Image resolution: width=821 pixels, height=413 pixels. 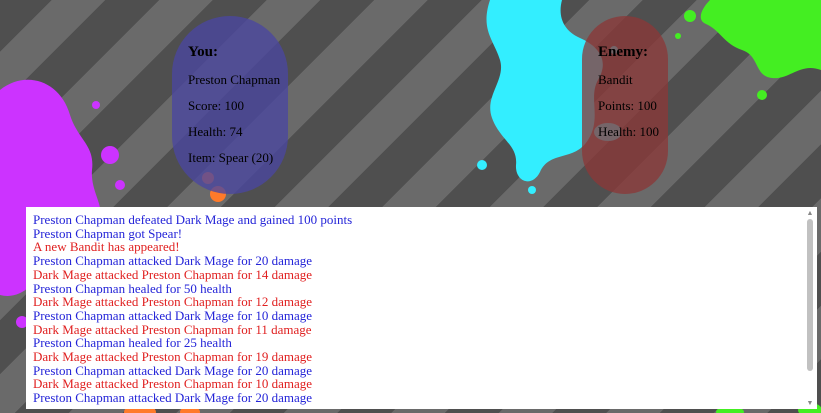 I want to click on log-scrollbar: ▲ ▼, so click(x=810, y=308).